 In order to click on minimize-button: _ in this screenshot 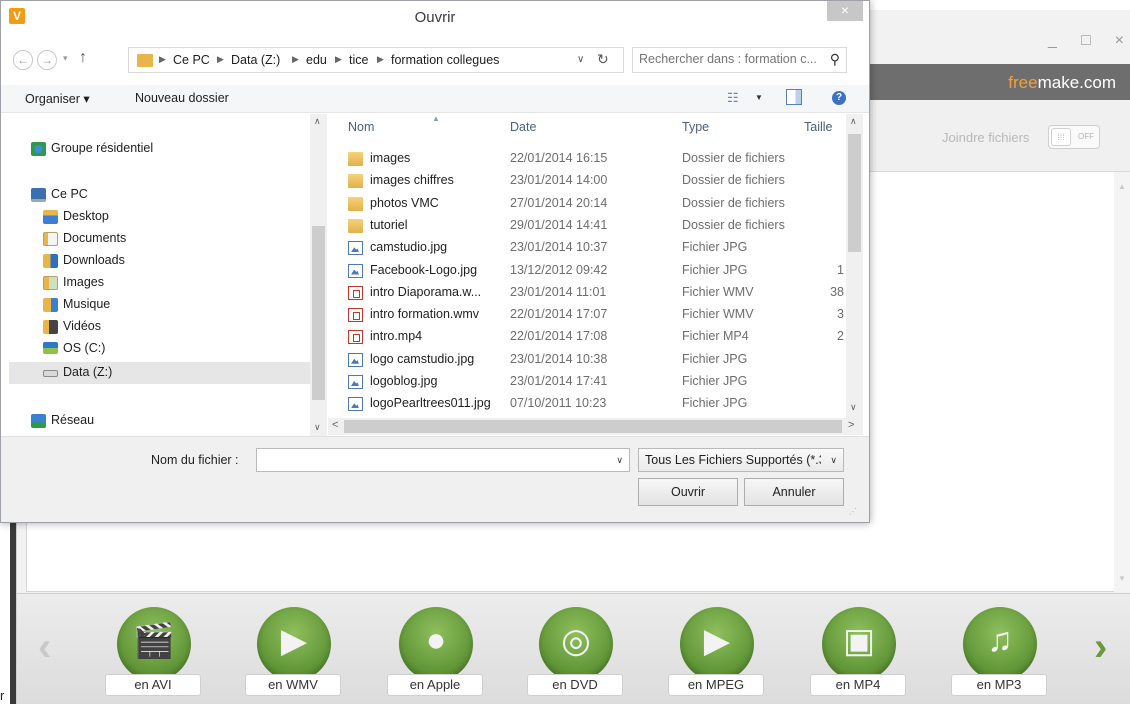, I will do `click(1052, 42)`.